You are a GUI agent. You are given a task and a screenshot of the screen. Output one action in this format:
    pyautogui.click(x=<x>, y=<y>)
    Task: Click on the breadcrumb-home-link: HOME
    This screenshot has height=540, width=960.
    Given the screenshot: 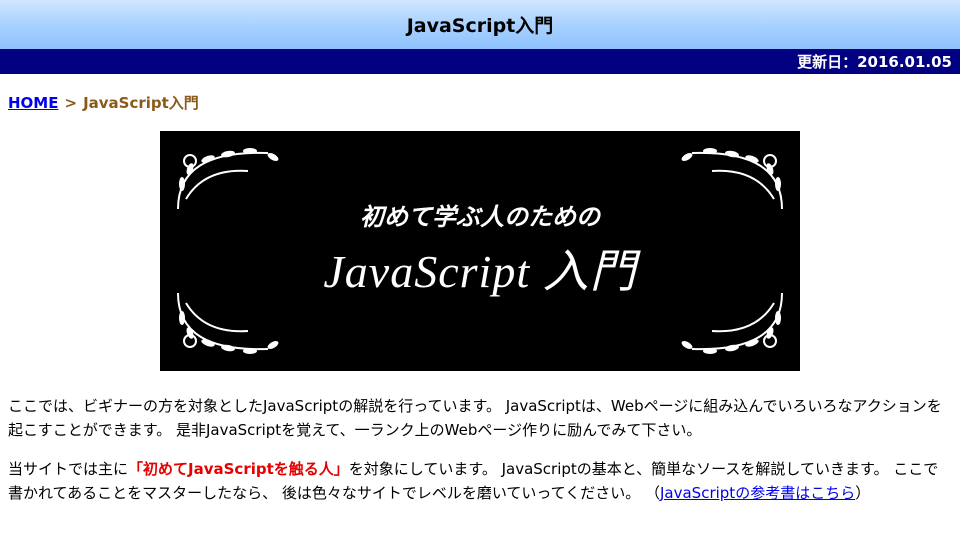 What is the action you would take?
    pyautogui.click(x=33, y=103)
    